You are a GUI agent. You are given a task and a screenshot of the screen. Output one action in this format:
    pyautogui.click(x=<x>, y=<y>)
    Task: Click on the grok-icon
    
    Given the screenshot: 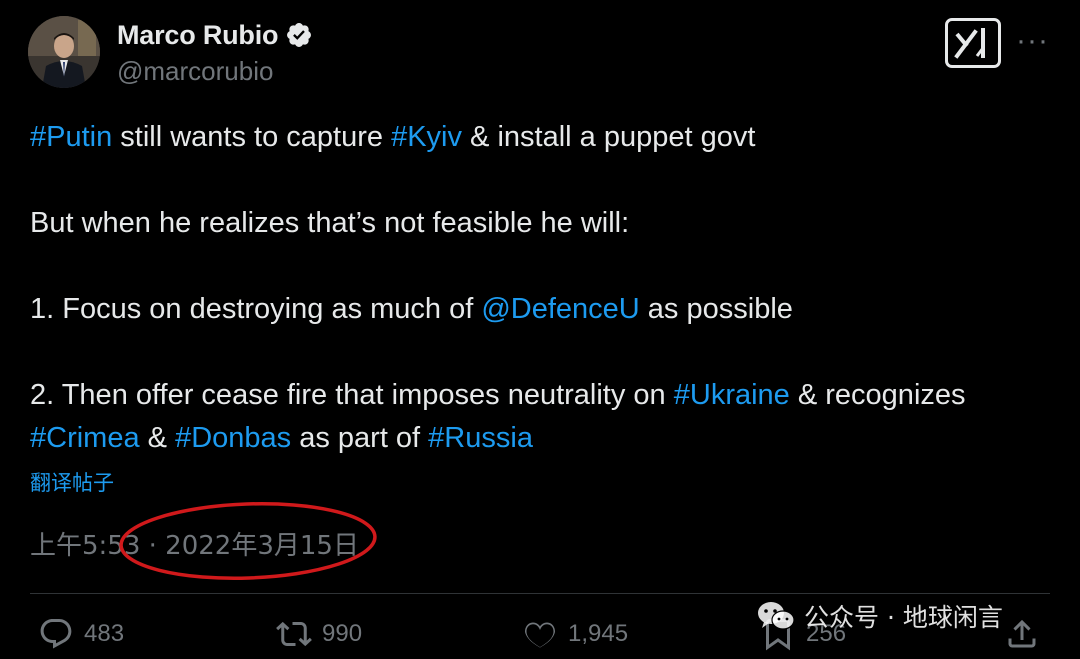 What is the action you would take?
    pyautogui.click(x=969, y=43)
    